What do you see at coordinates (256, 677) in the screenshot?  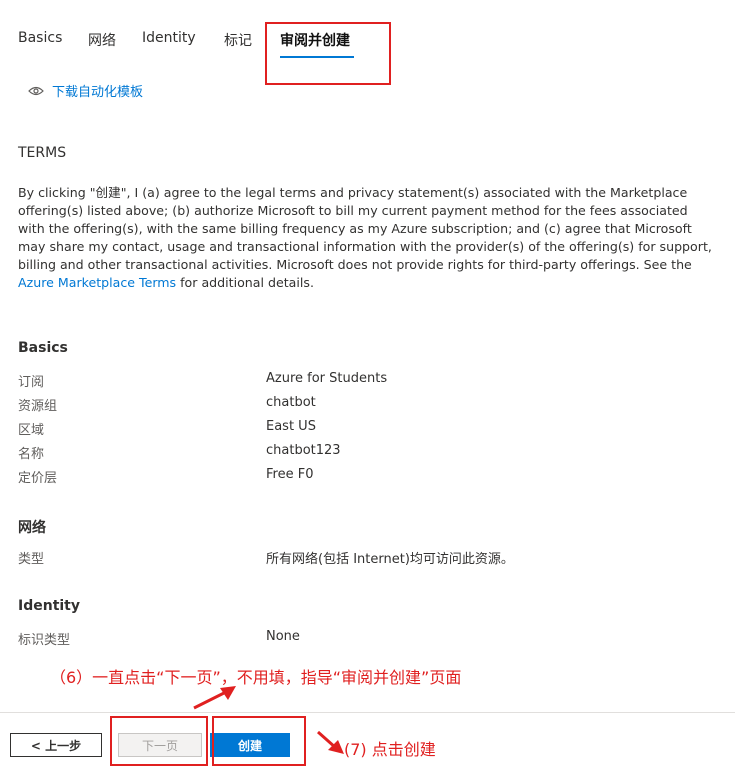 I see `annotation-step6-text: （6）一直点击“下一页”，不用填，指导“审阅并创建”页面` at bounding box center [256, 677].